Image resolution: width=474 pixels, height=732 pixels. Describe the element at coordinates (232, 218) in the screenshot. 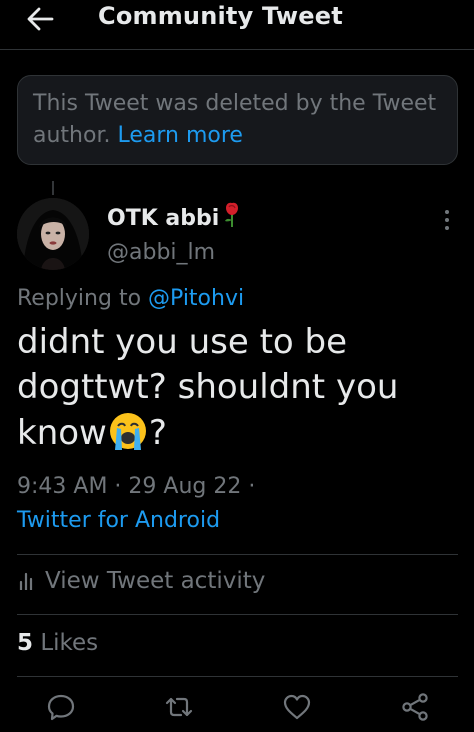

I see `rose-emoji` at that location.